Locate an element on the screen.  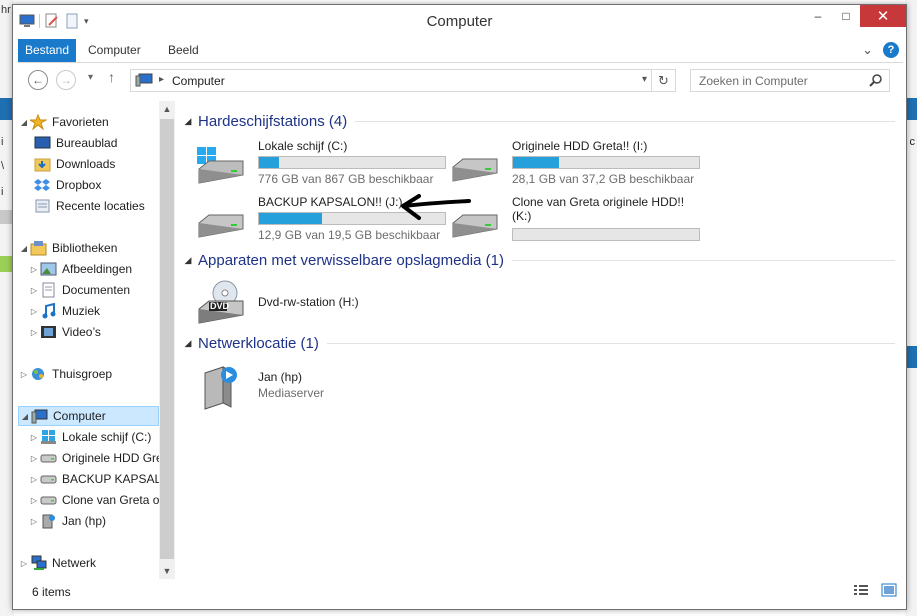
refresh-button: ↻ is located at coordinates (663, 80).